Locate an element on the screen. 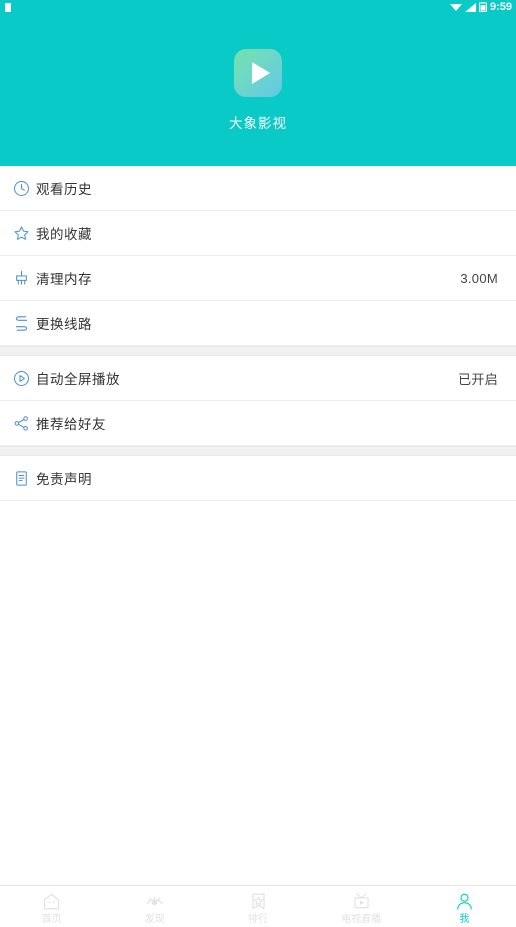 Image resolution: width=516 pixels, height=927 pixels. menu-item-recommend-friend: 推荐给好友 is located at coordinates (258, 423).